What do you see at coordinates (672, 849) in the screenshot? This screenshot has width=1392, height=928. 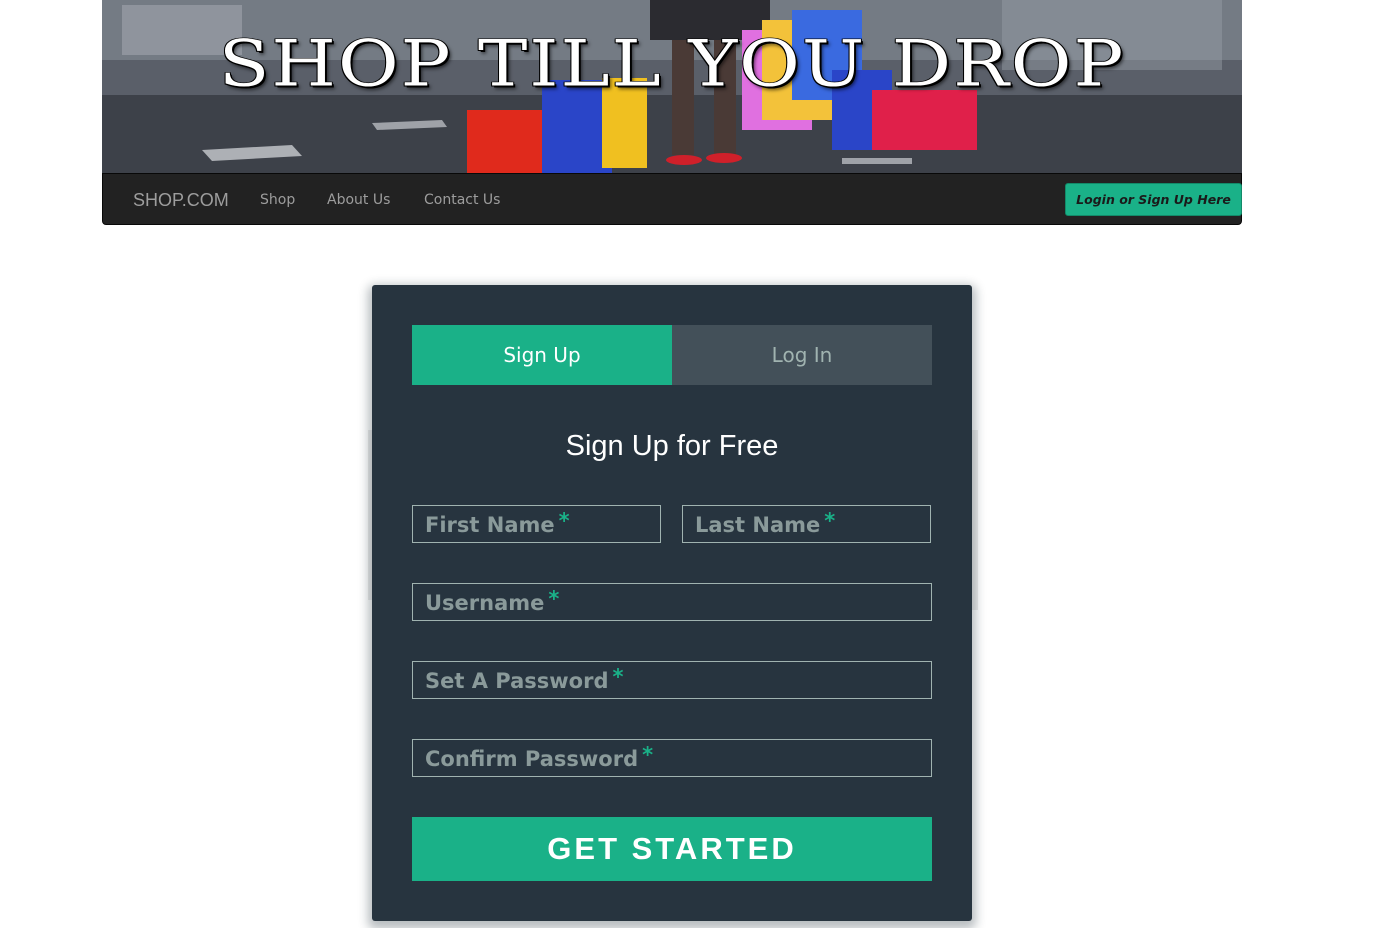 I see `get-started-button: GET STARTED` at bounding box center [672, 849].